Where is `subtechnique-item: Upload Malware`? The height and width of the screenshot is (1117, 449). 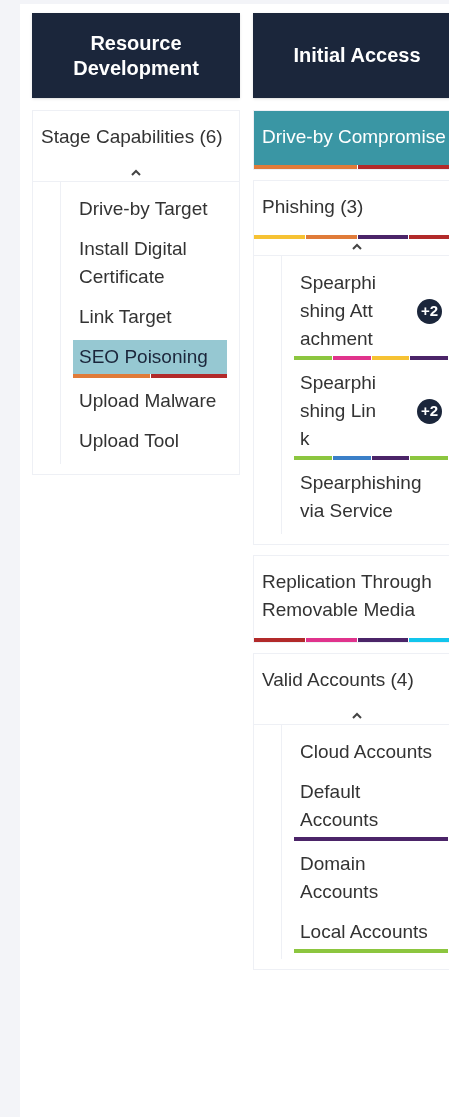
subtechnique-item: Upload Malware is located at coordinates (150, 401).